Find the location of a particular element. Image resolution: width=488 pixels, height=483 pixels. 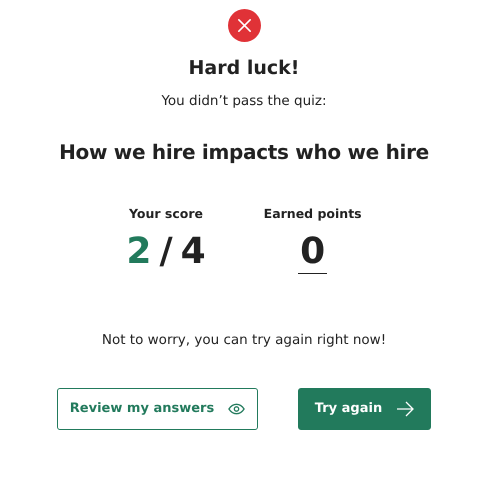

quiz-title: How we hire impacts who we hire is located at coordinates (244, 152).